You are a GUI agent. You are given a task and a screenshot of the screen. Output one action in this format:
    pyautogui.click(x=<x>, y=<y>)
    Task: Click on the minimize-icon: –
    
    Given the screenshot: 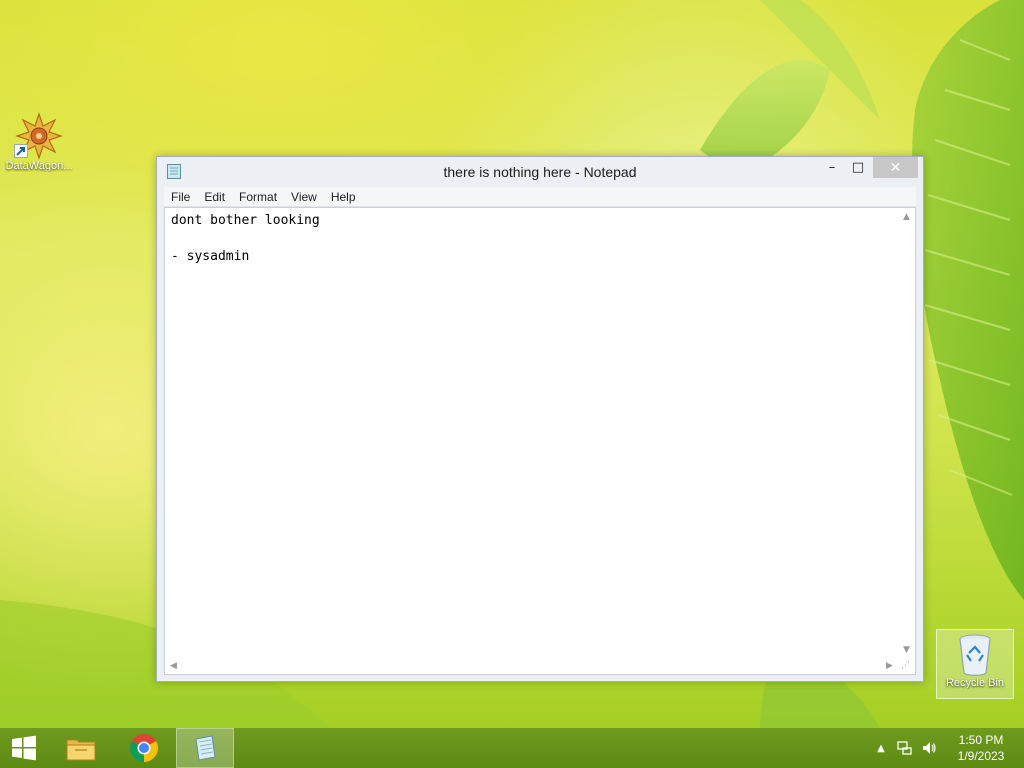 What is the action you would take?
    pyautogui.click(x=832, y=167)
    